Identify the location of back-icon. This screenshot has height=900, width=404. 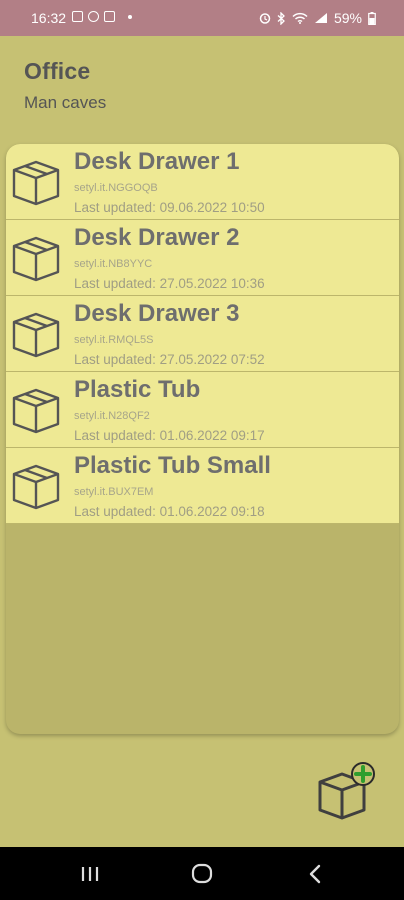
(315, 873).